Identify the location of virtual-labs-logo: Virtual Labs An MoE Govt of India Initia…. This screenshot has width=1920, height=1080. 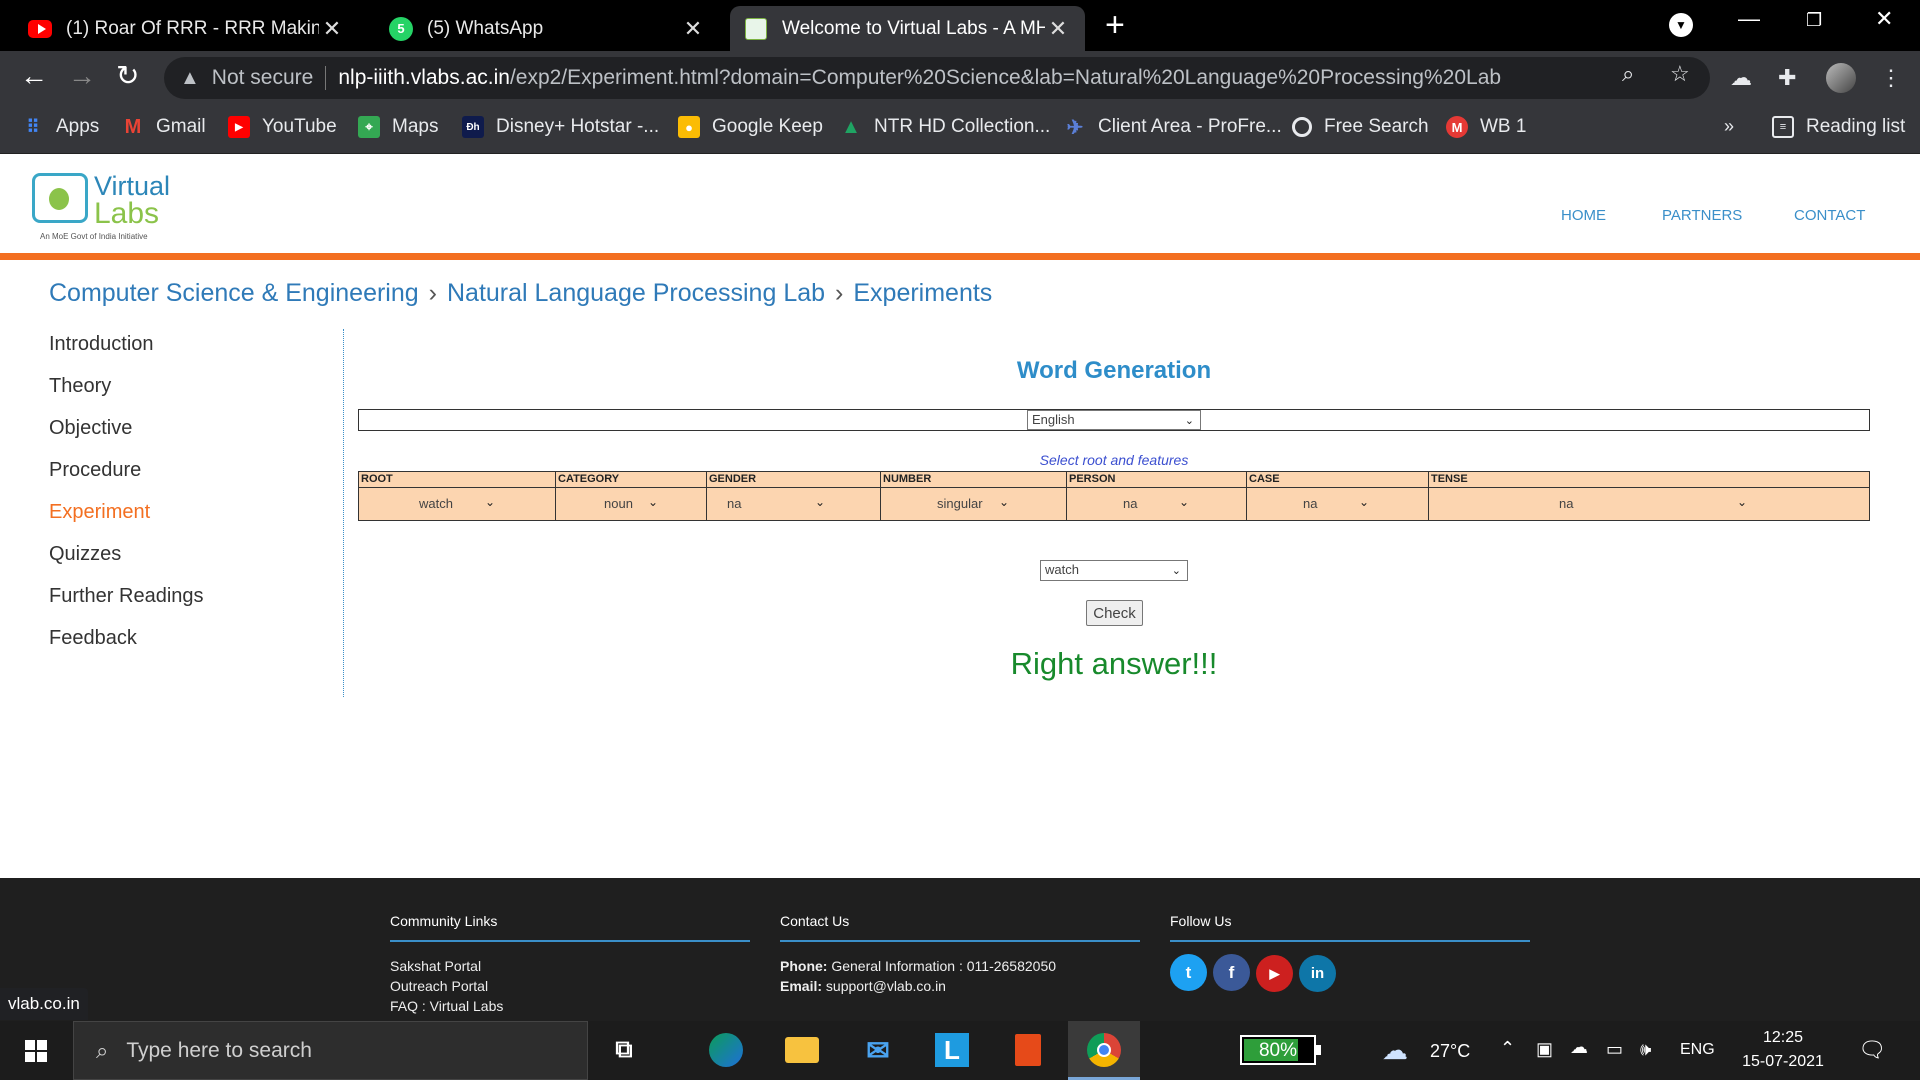
(103, 204).